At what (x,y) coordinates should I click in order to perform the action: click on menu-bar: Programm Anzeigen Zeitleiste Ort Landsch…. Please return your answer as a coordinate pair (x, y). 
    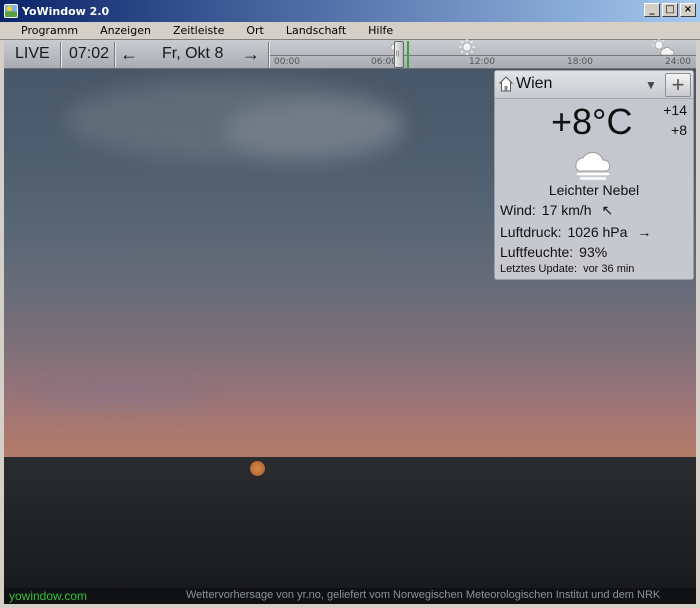
    Looking at the image, I should click on (350, 31).